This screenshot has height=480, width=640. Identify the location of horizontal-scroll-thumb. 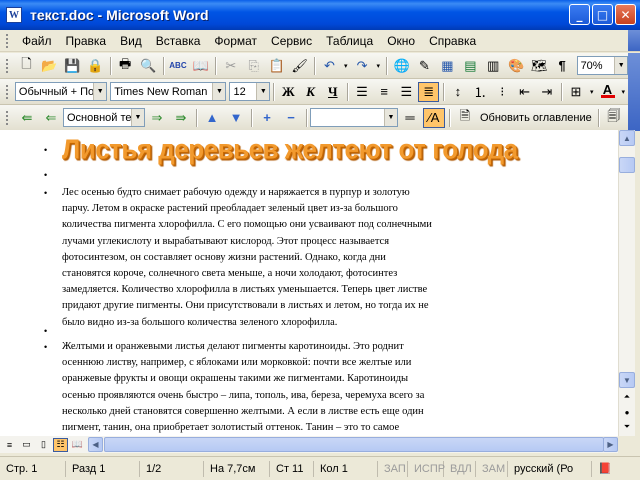
(354, 444).